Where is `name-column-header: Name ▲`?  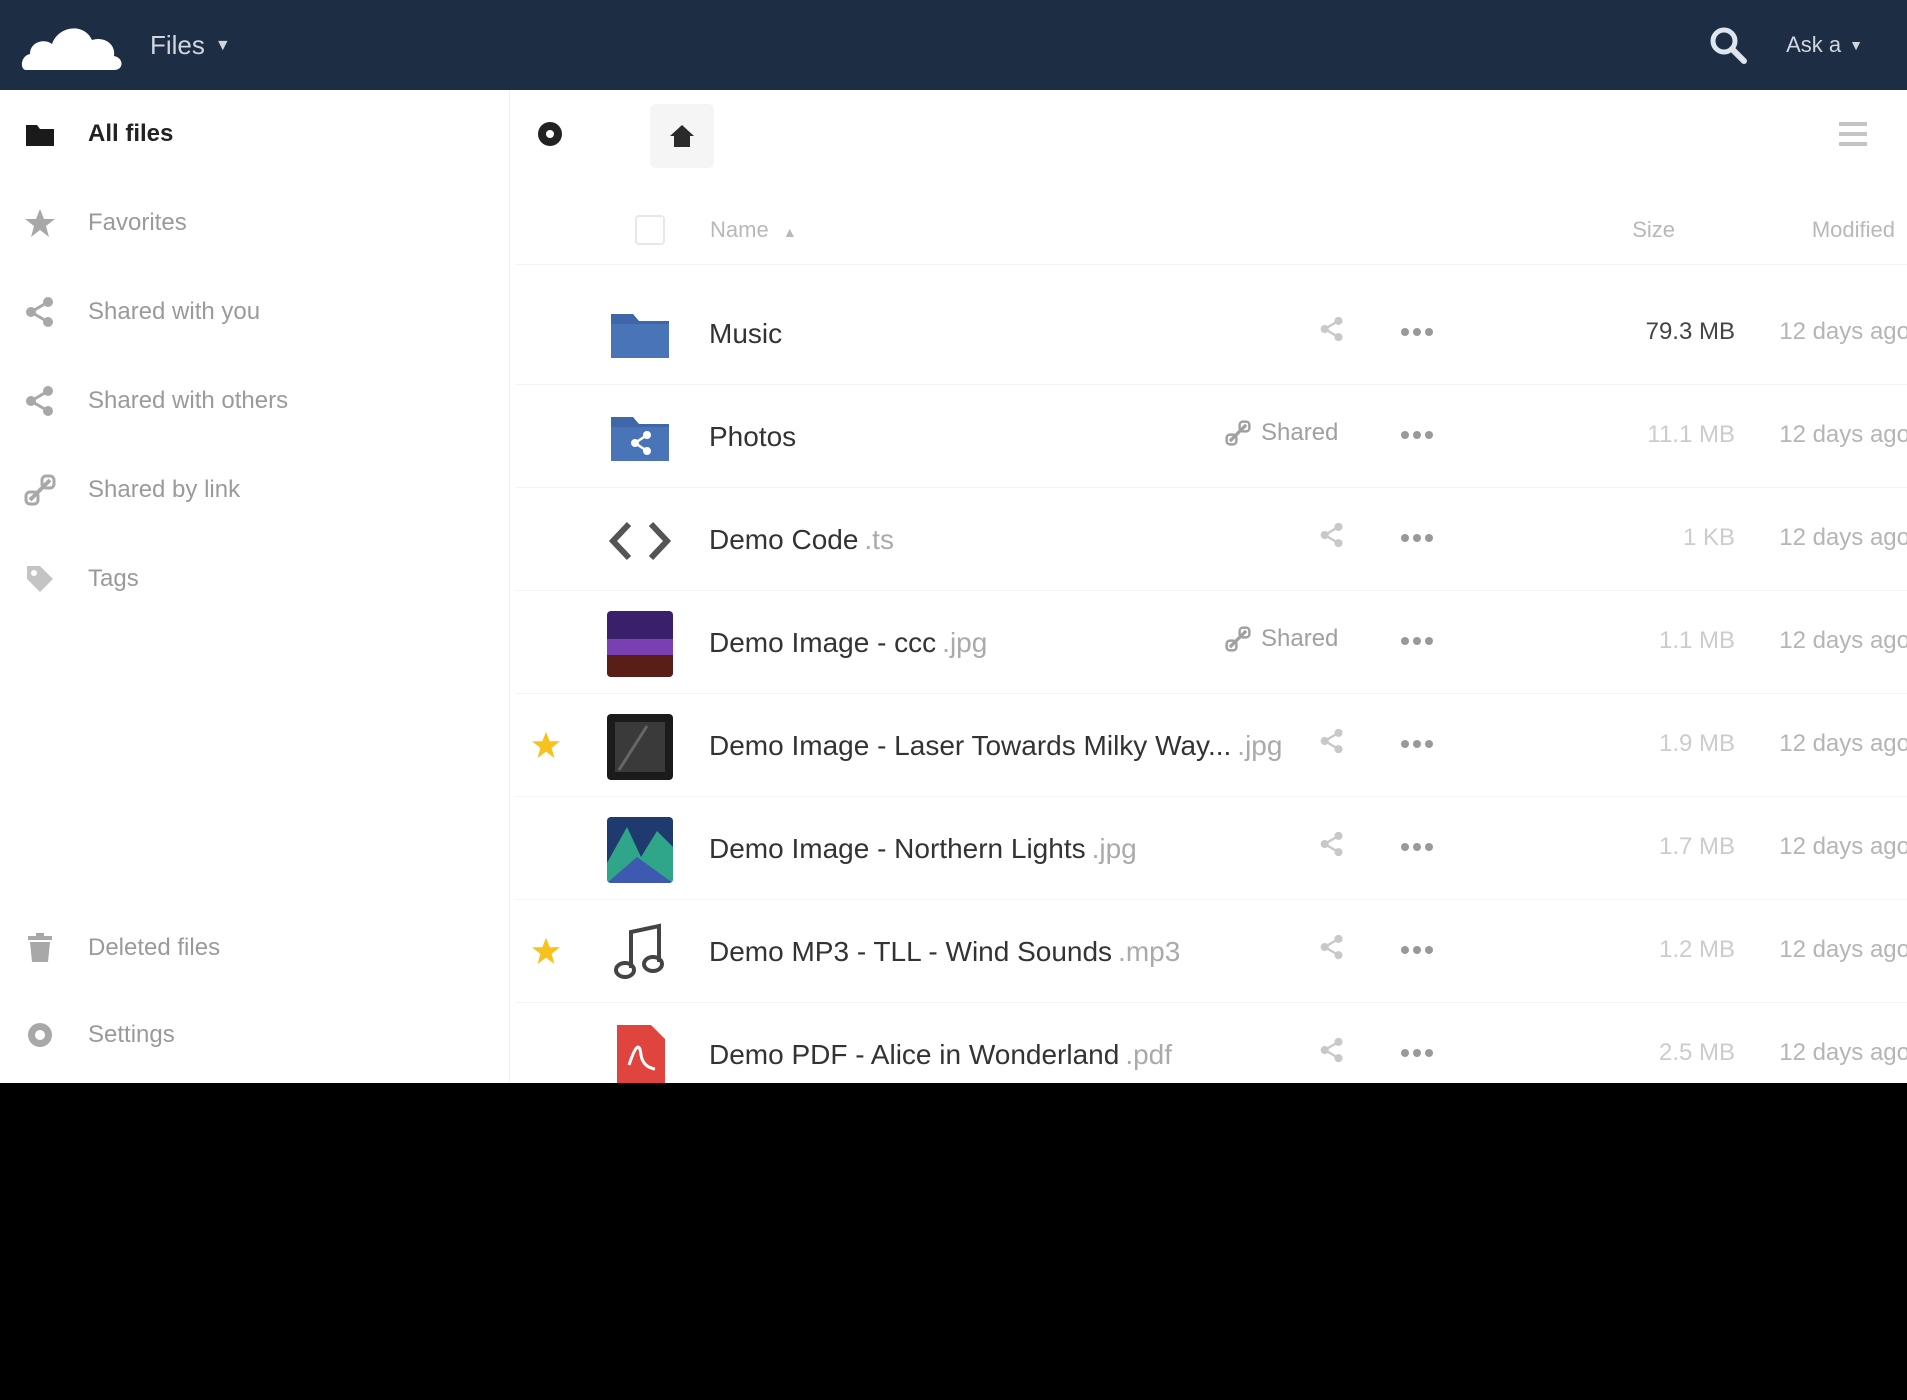
name-column-header: Name ▲ is located at coordinates (753, 230).